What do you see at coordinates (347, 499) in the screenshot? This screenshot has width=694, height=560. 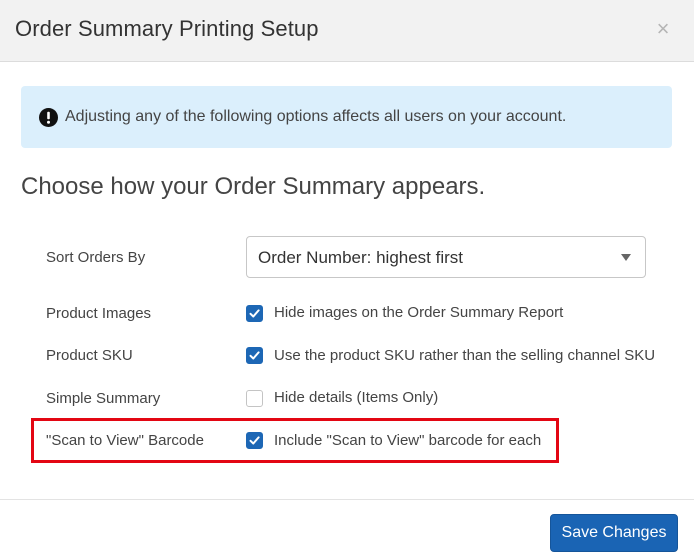 I see `footer-divider` at bounding box center [347, 499].